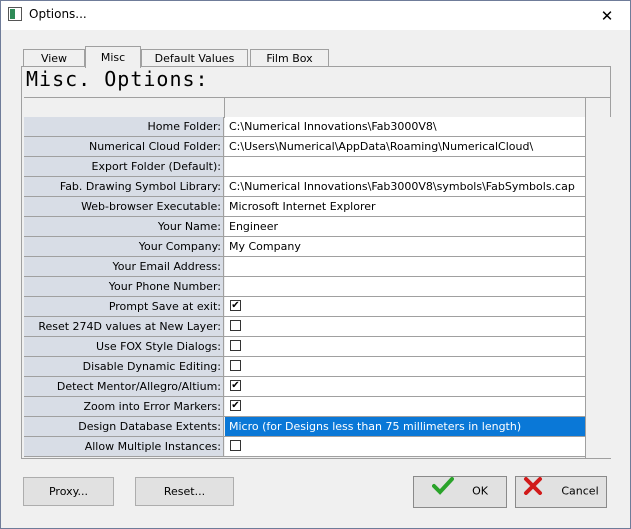  I want to click on tab-default-values-label: Default Values, so click(194, 58).